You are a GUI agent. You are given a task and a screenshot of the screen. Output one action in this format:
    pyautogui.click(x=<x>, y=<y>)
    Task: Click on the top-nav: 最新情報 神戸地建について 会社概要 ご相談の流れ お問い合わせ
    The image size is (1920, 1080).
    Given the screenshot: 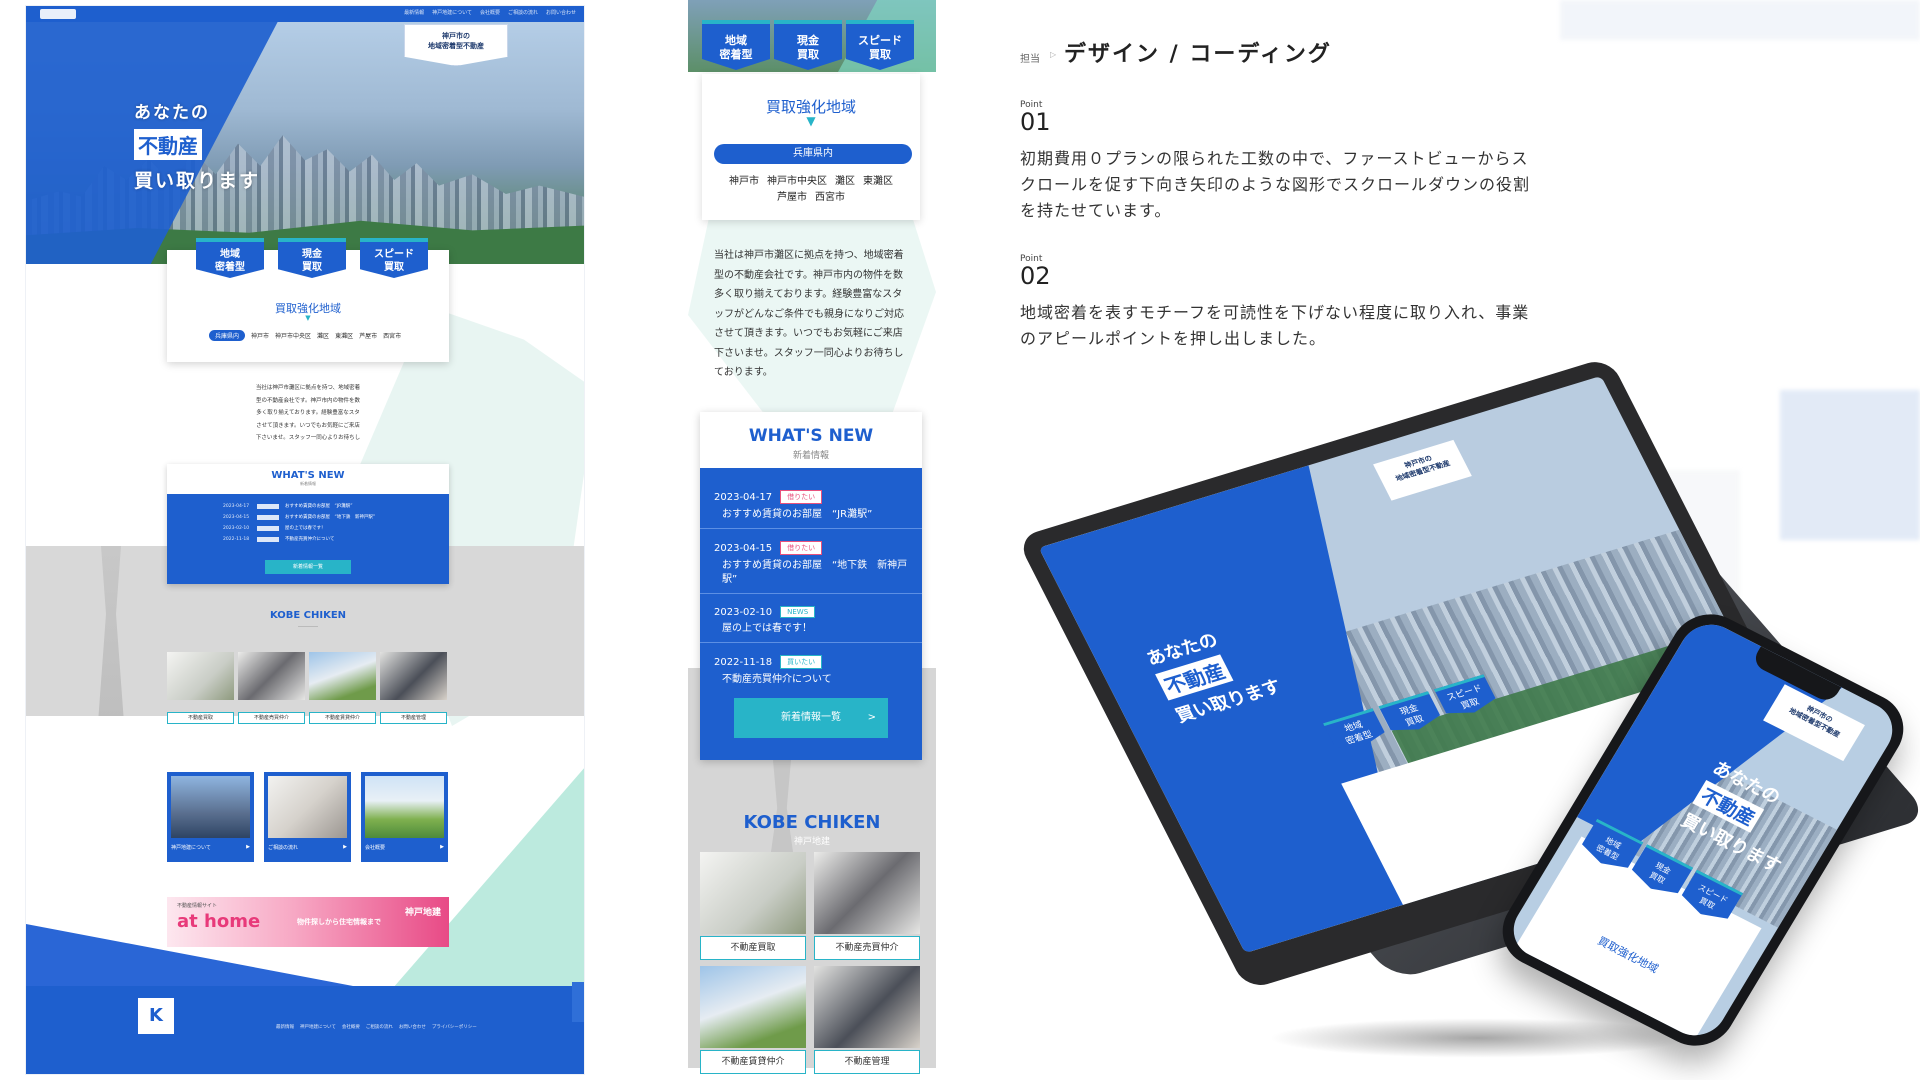 What is the action you would take?
    pyautogui.click(x=490, y=12)
    